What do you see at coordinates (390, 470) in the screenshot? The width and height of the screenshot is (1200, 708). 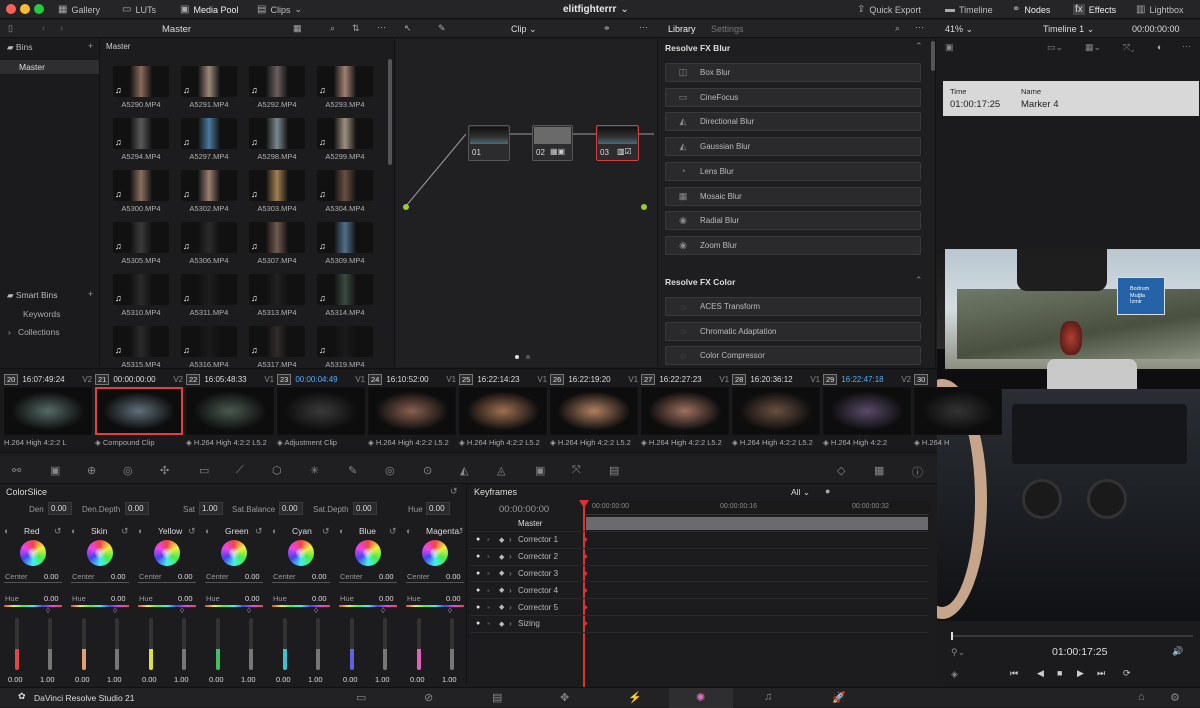 I see `window-icon: ◎` at bounding box center [390, 470].